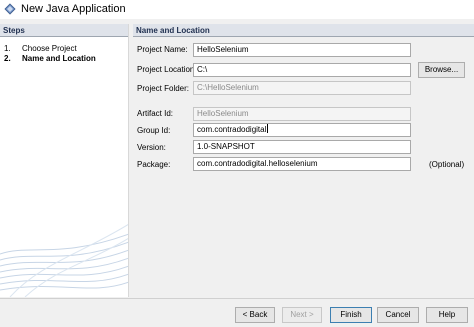  I want to click on package-label: Package:, so click(154, 164).